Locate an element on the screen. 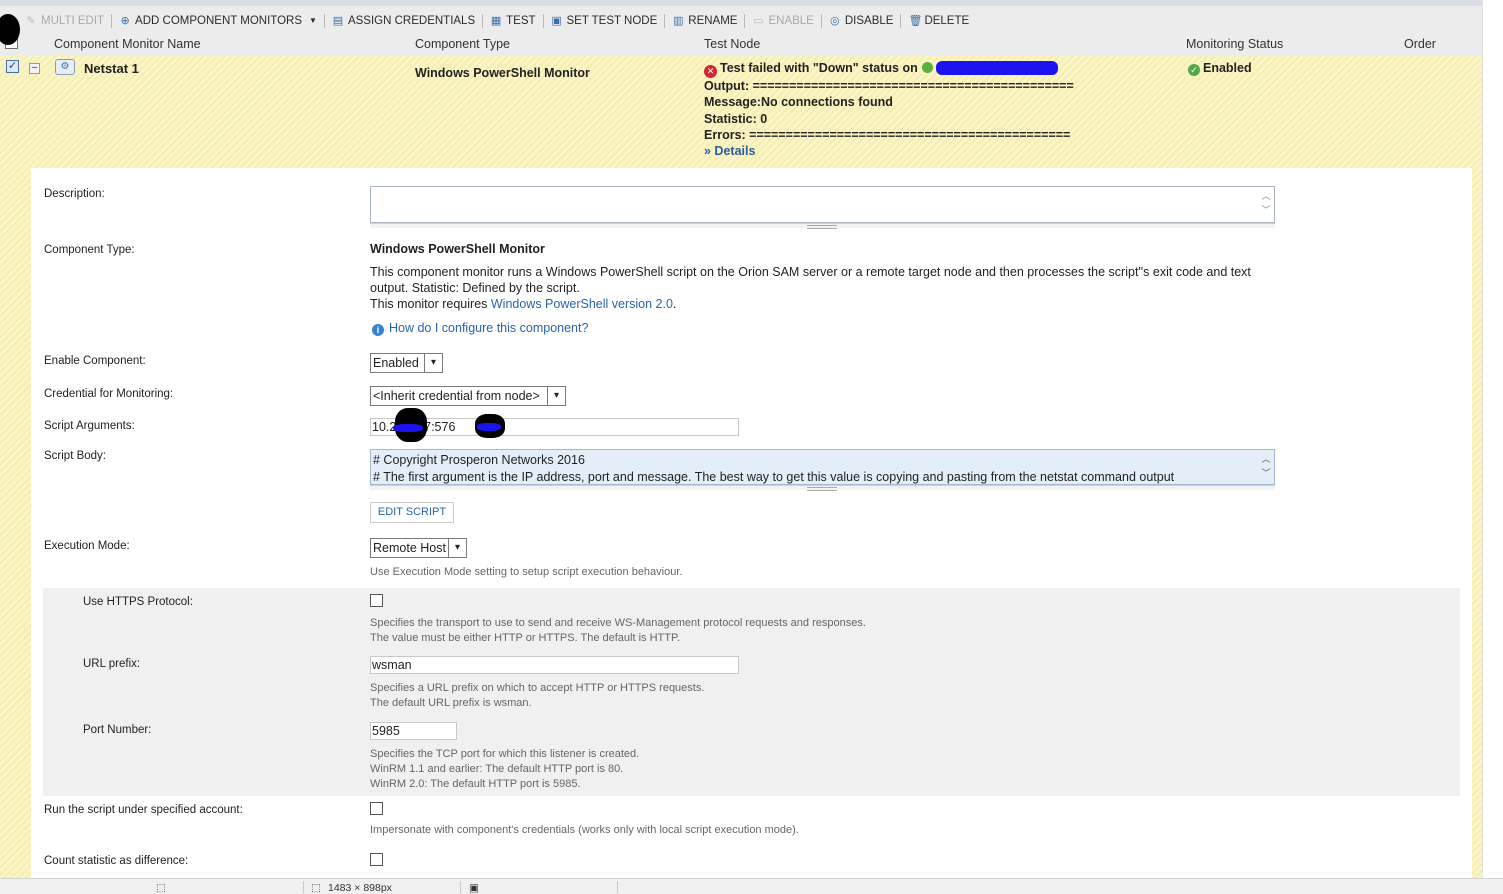 The image size is (1503, 894). description-textarea: ︿ ﹀ is located at coordinates (822, 204).